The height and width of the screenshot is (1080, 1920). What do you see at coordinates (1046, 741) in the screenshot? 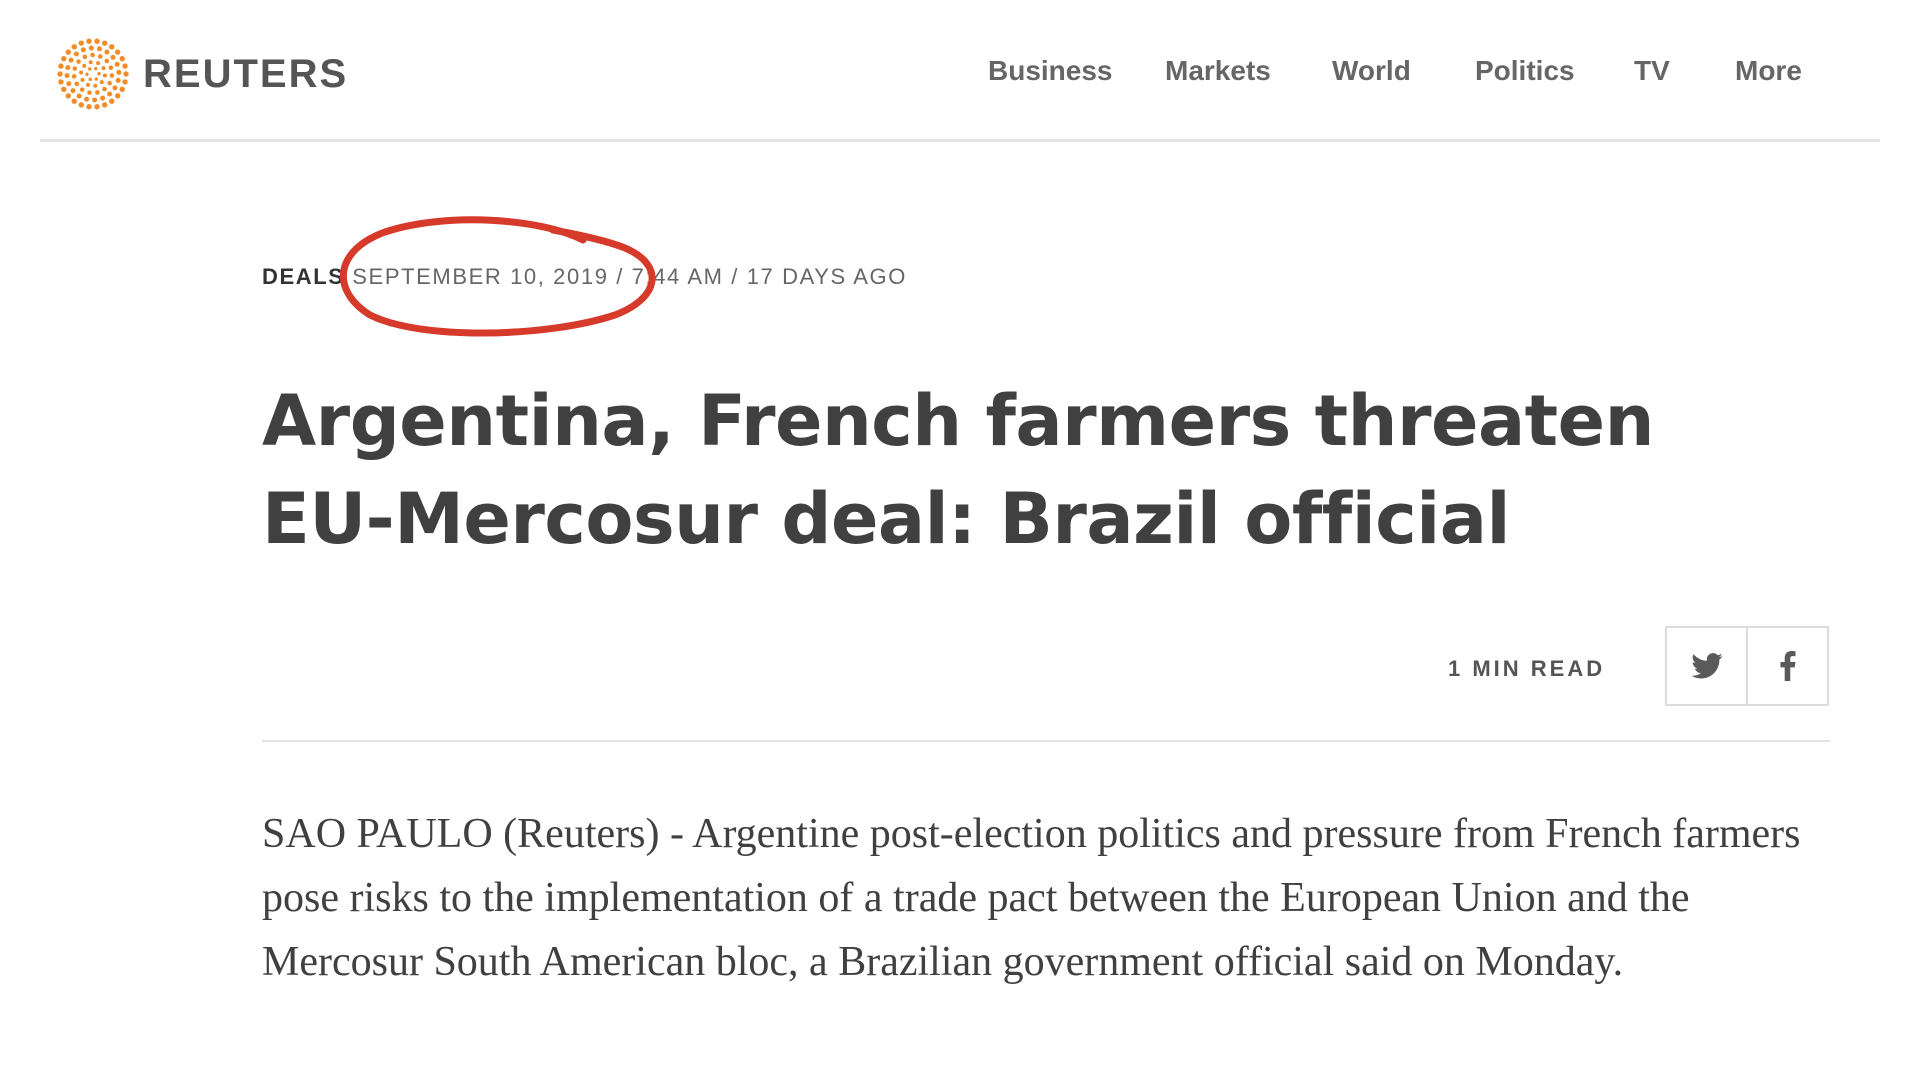
I see `content-divider` at bounding box center [1046, 741].